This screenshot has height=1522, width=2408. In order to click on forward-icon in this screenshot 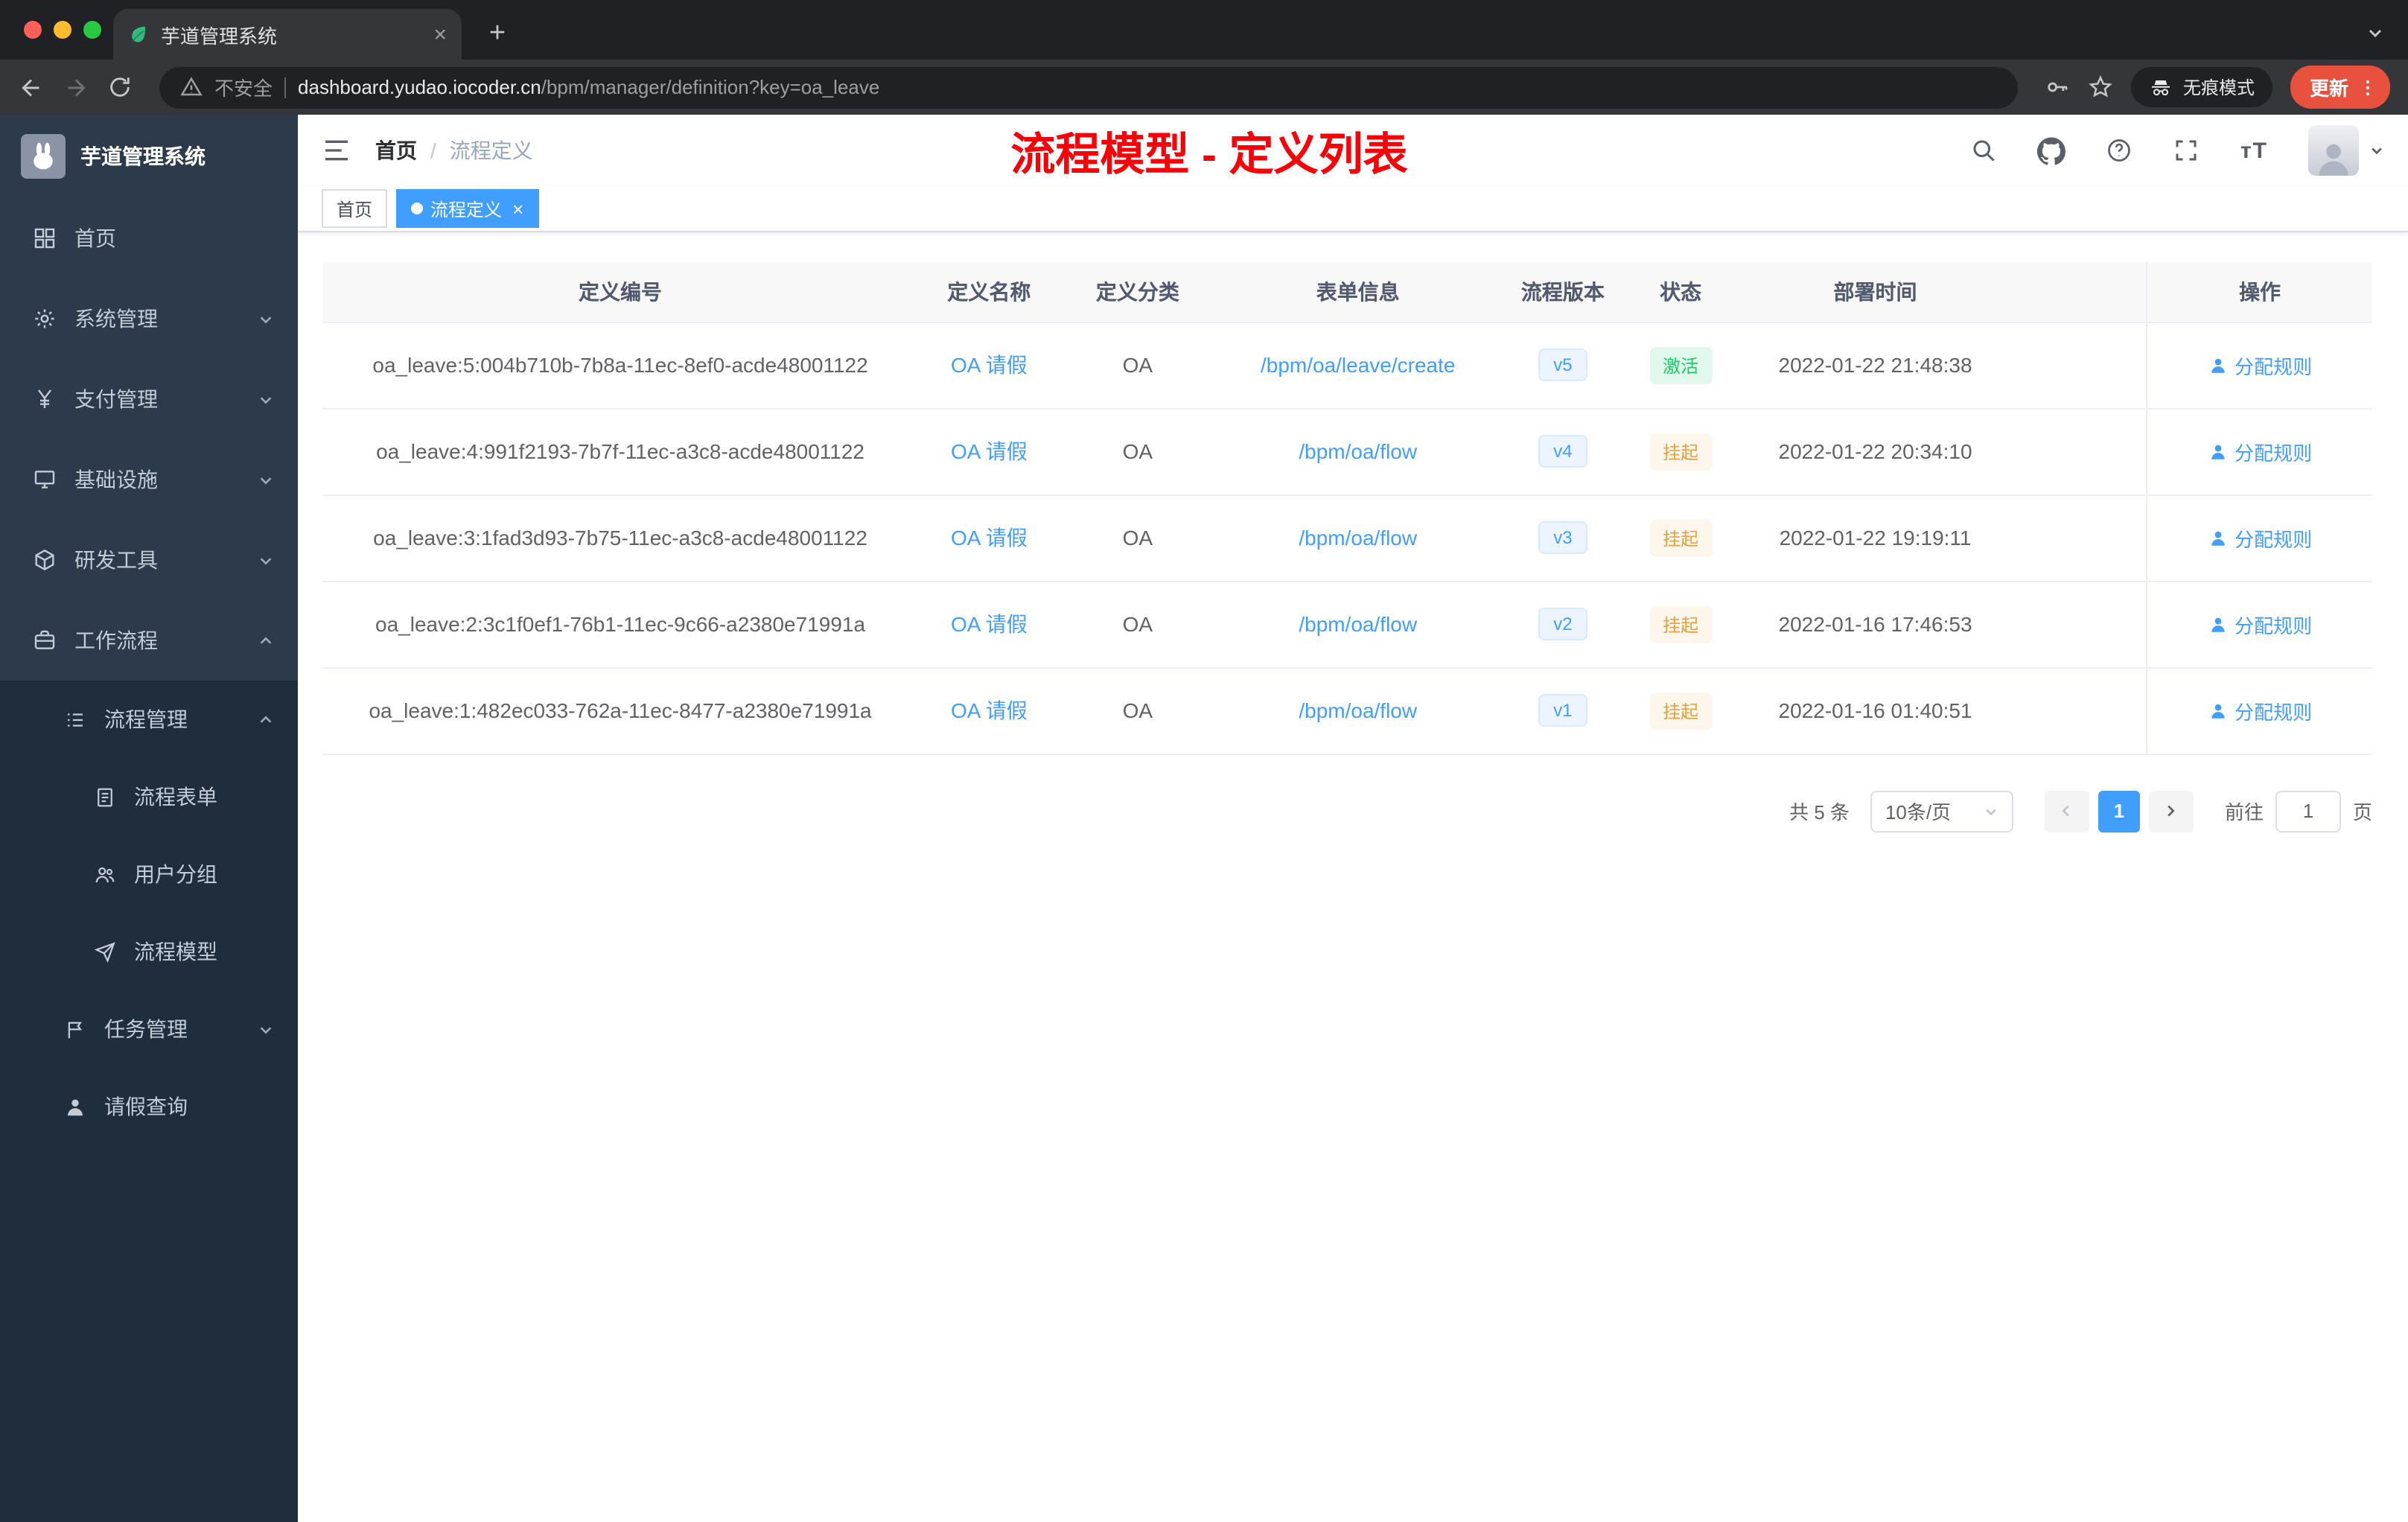, I will do `click(76, 87)`.